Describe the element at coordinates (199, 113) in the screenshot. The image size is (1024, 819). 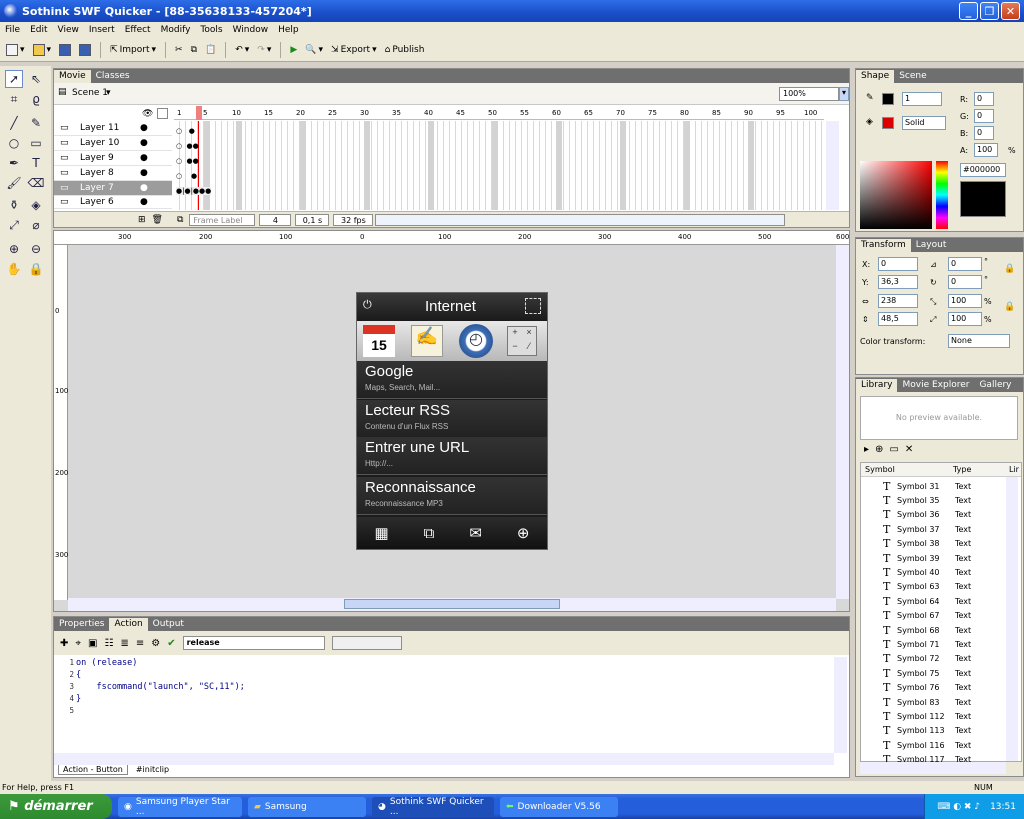
I see `playhead` at that location.